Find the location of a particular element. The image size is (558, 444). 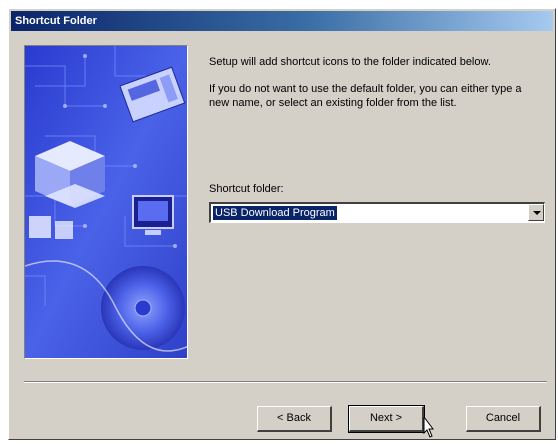

back-button: < Back is located at coordinates (294, 419).